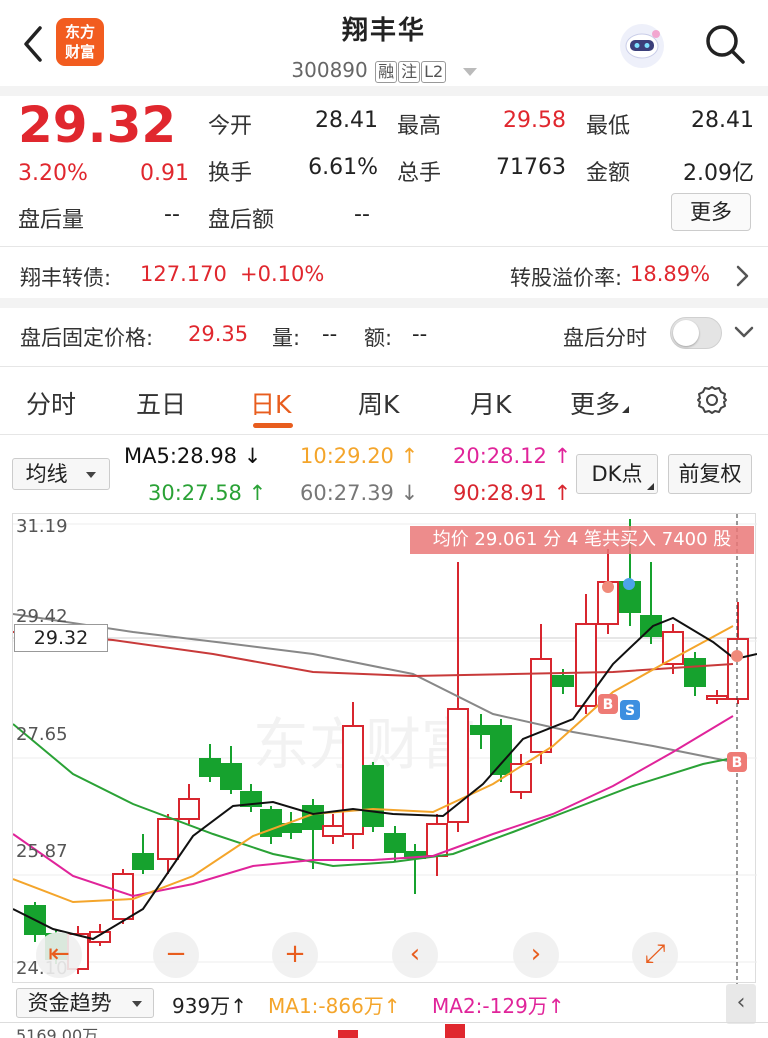 The width and height of the screenshot is (768, 1038). Describe the element at coordinates (655, 955) in the screenshot. I see `fullscreen-button: ⤢` at that location.